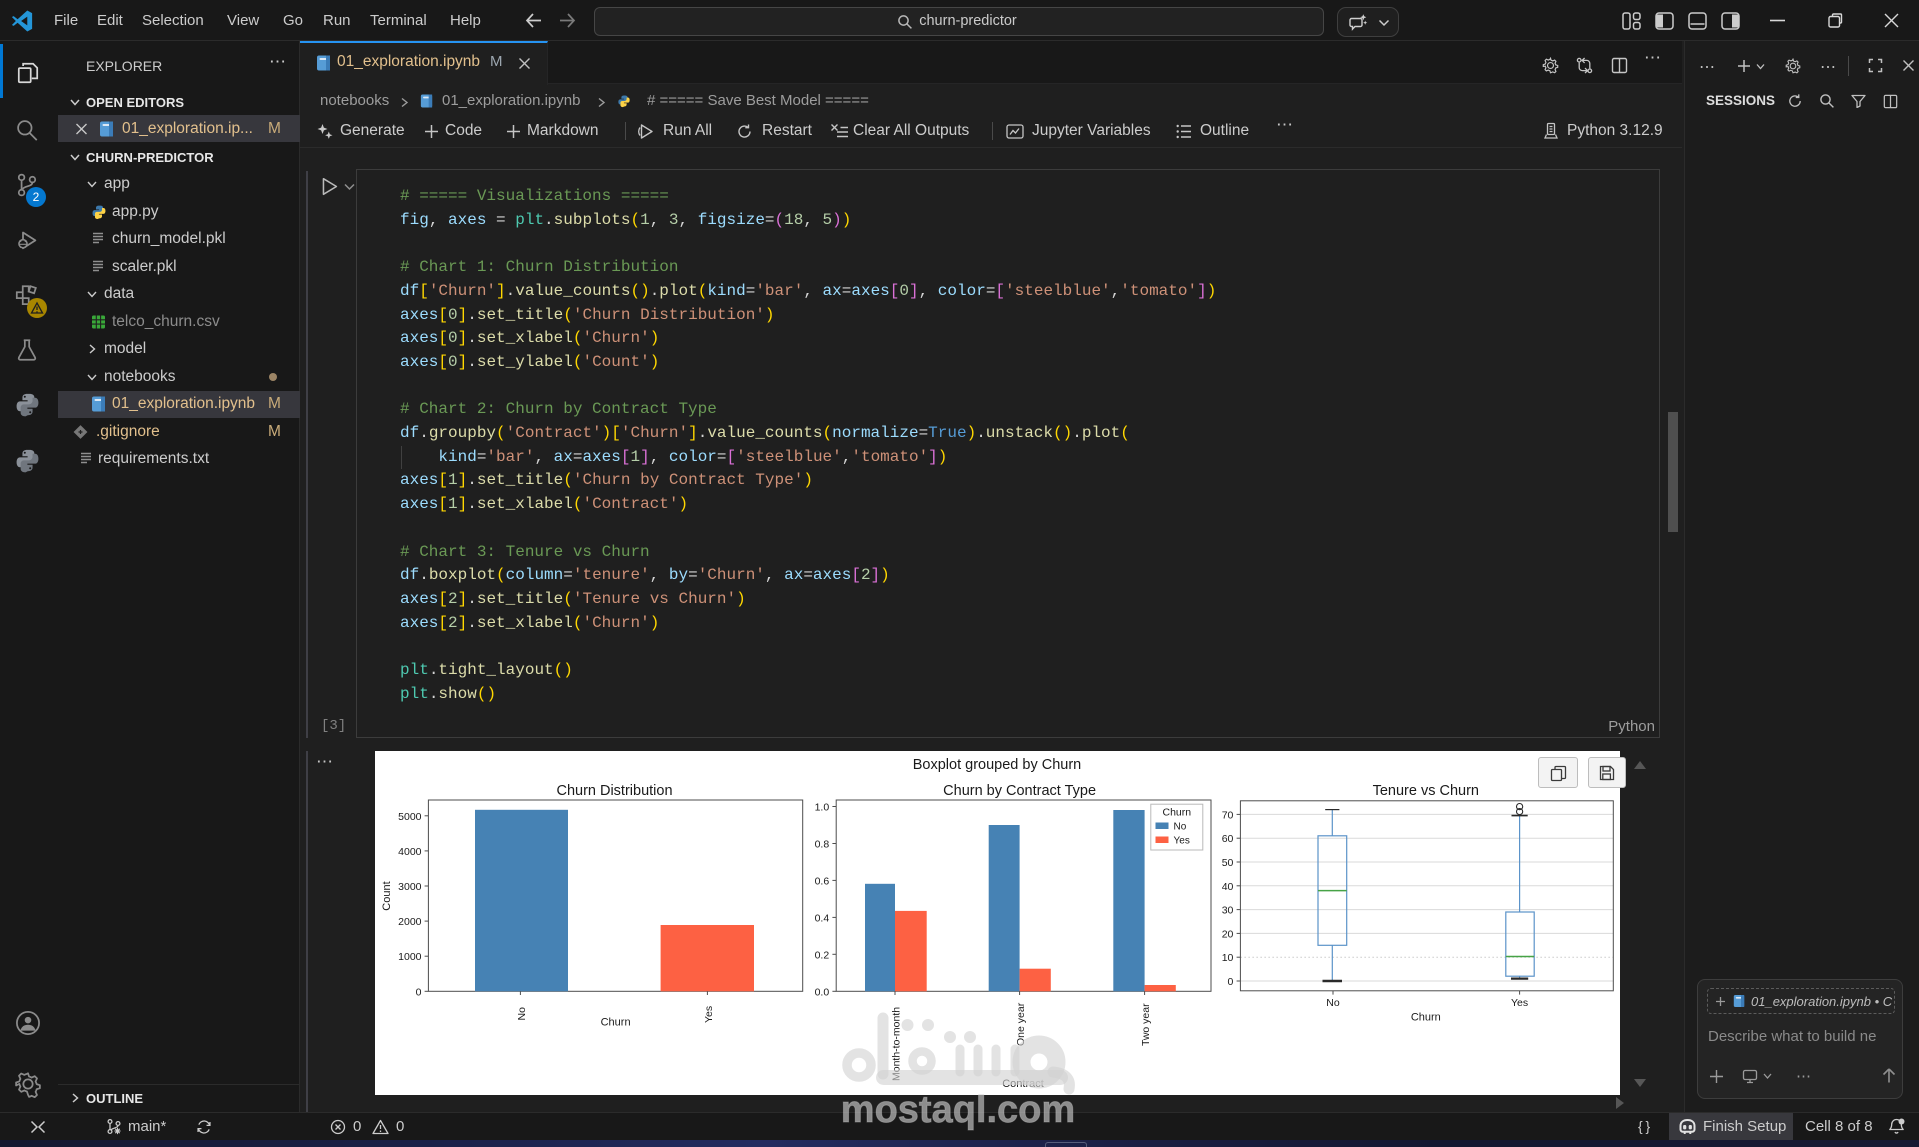 This screenshot has height=1147, width=1919. What do you see at coordinates (897, 1044) in the screenshot?
I see `svg-text: Month-to-month` at bounding box center [897, 1044].